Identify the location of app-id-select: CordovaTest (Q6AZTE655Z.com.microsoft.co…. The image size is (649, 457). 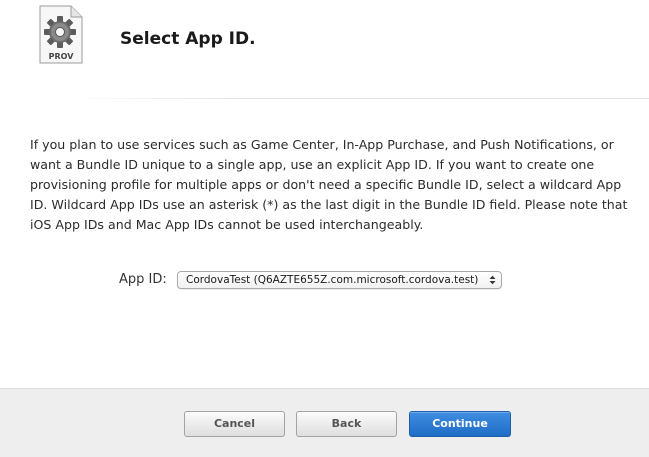
(339, 280).